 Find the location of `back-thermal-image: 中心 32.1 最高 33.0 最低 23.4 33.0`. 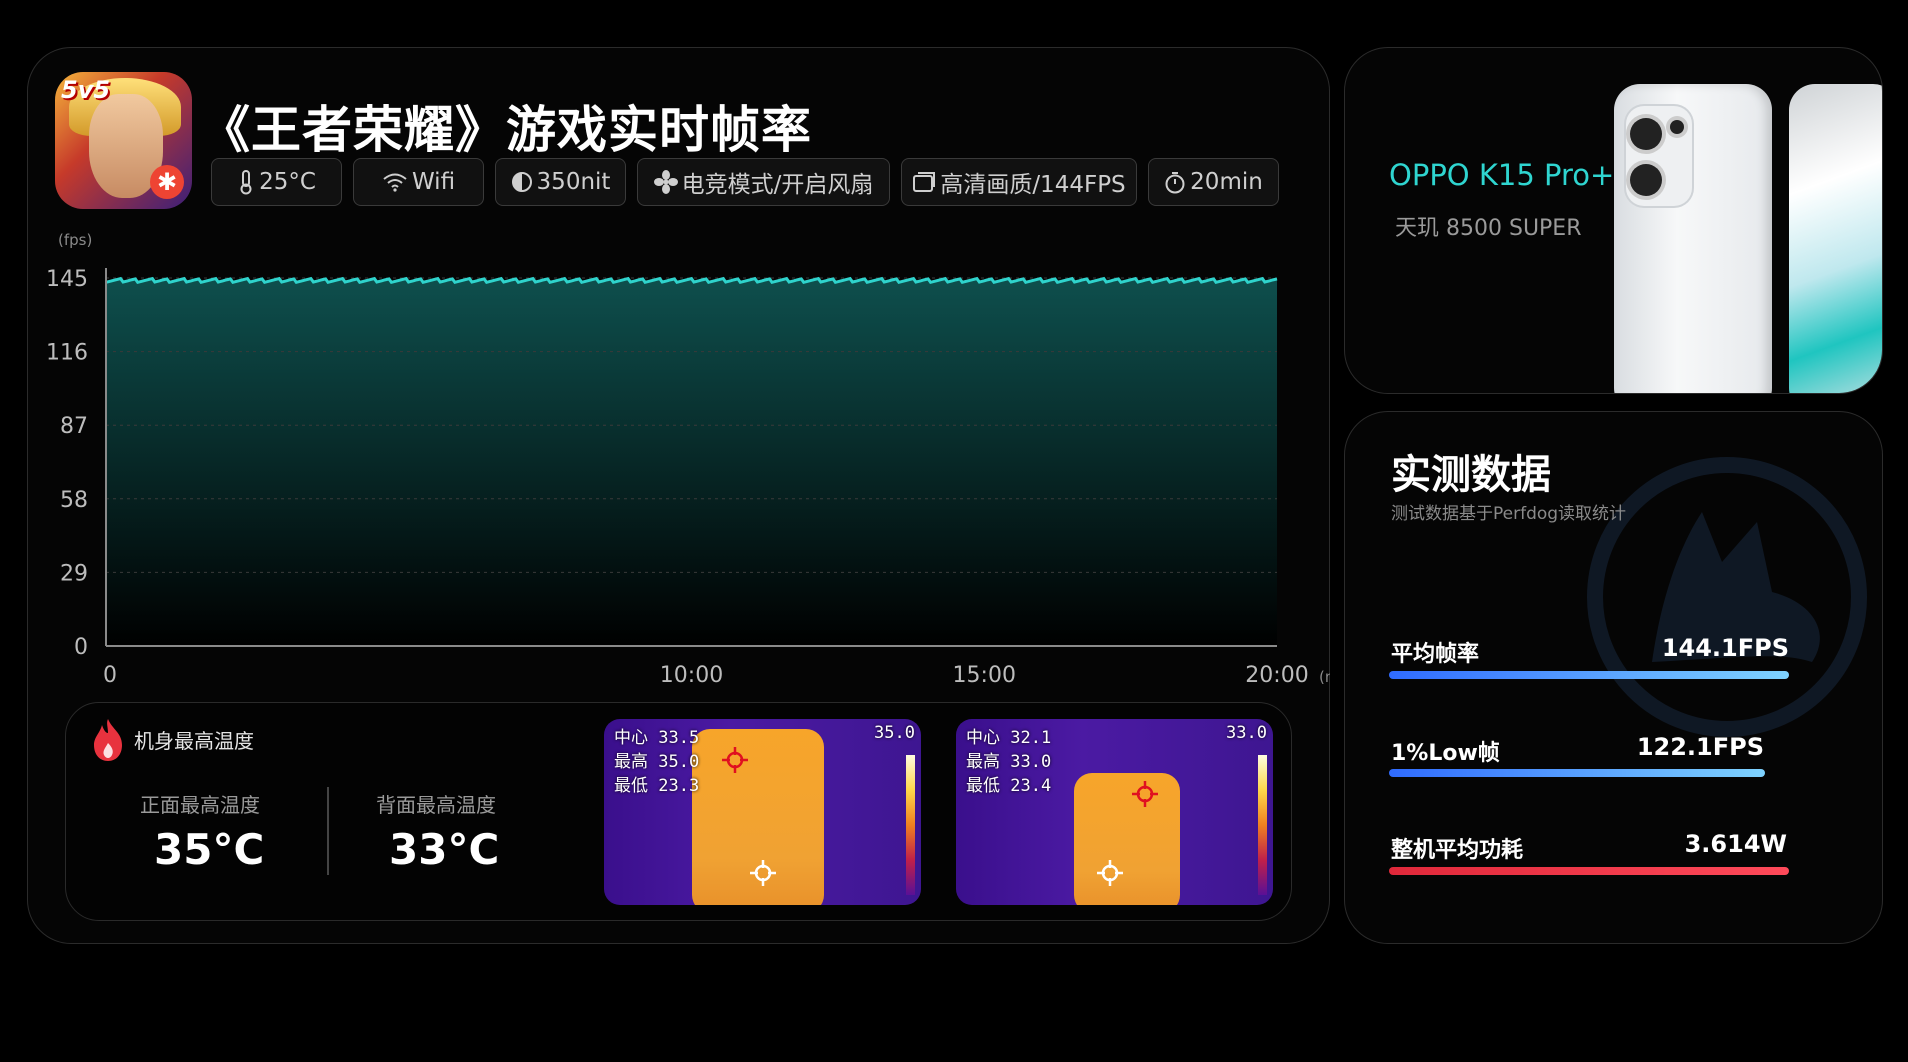

back-thermal-image: 中心 32.1 最高 33.0 最低 23.4 33.0 is located at coordinates (1114, 812).